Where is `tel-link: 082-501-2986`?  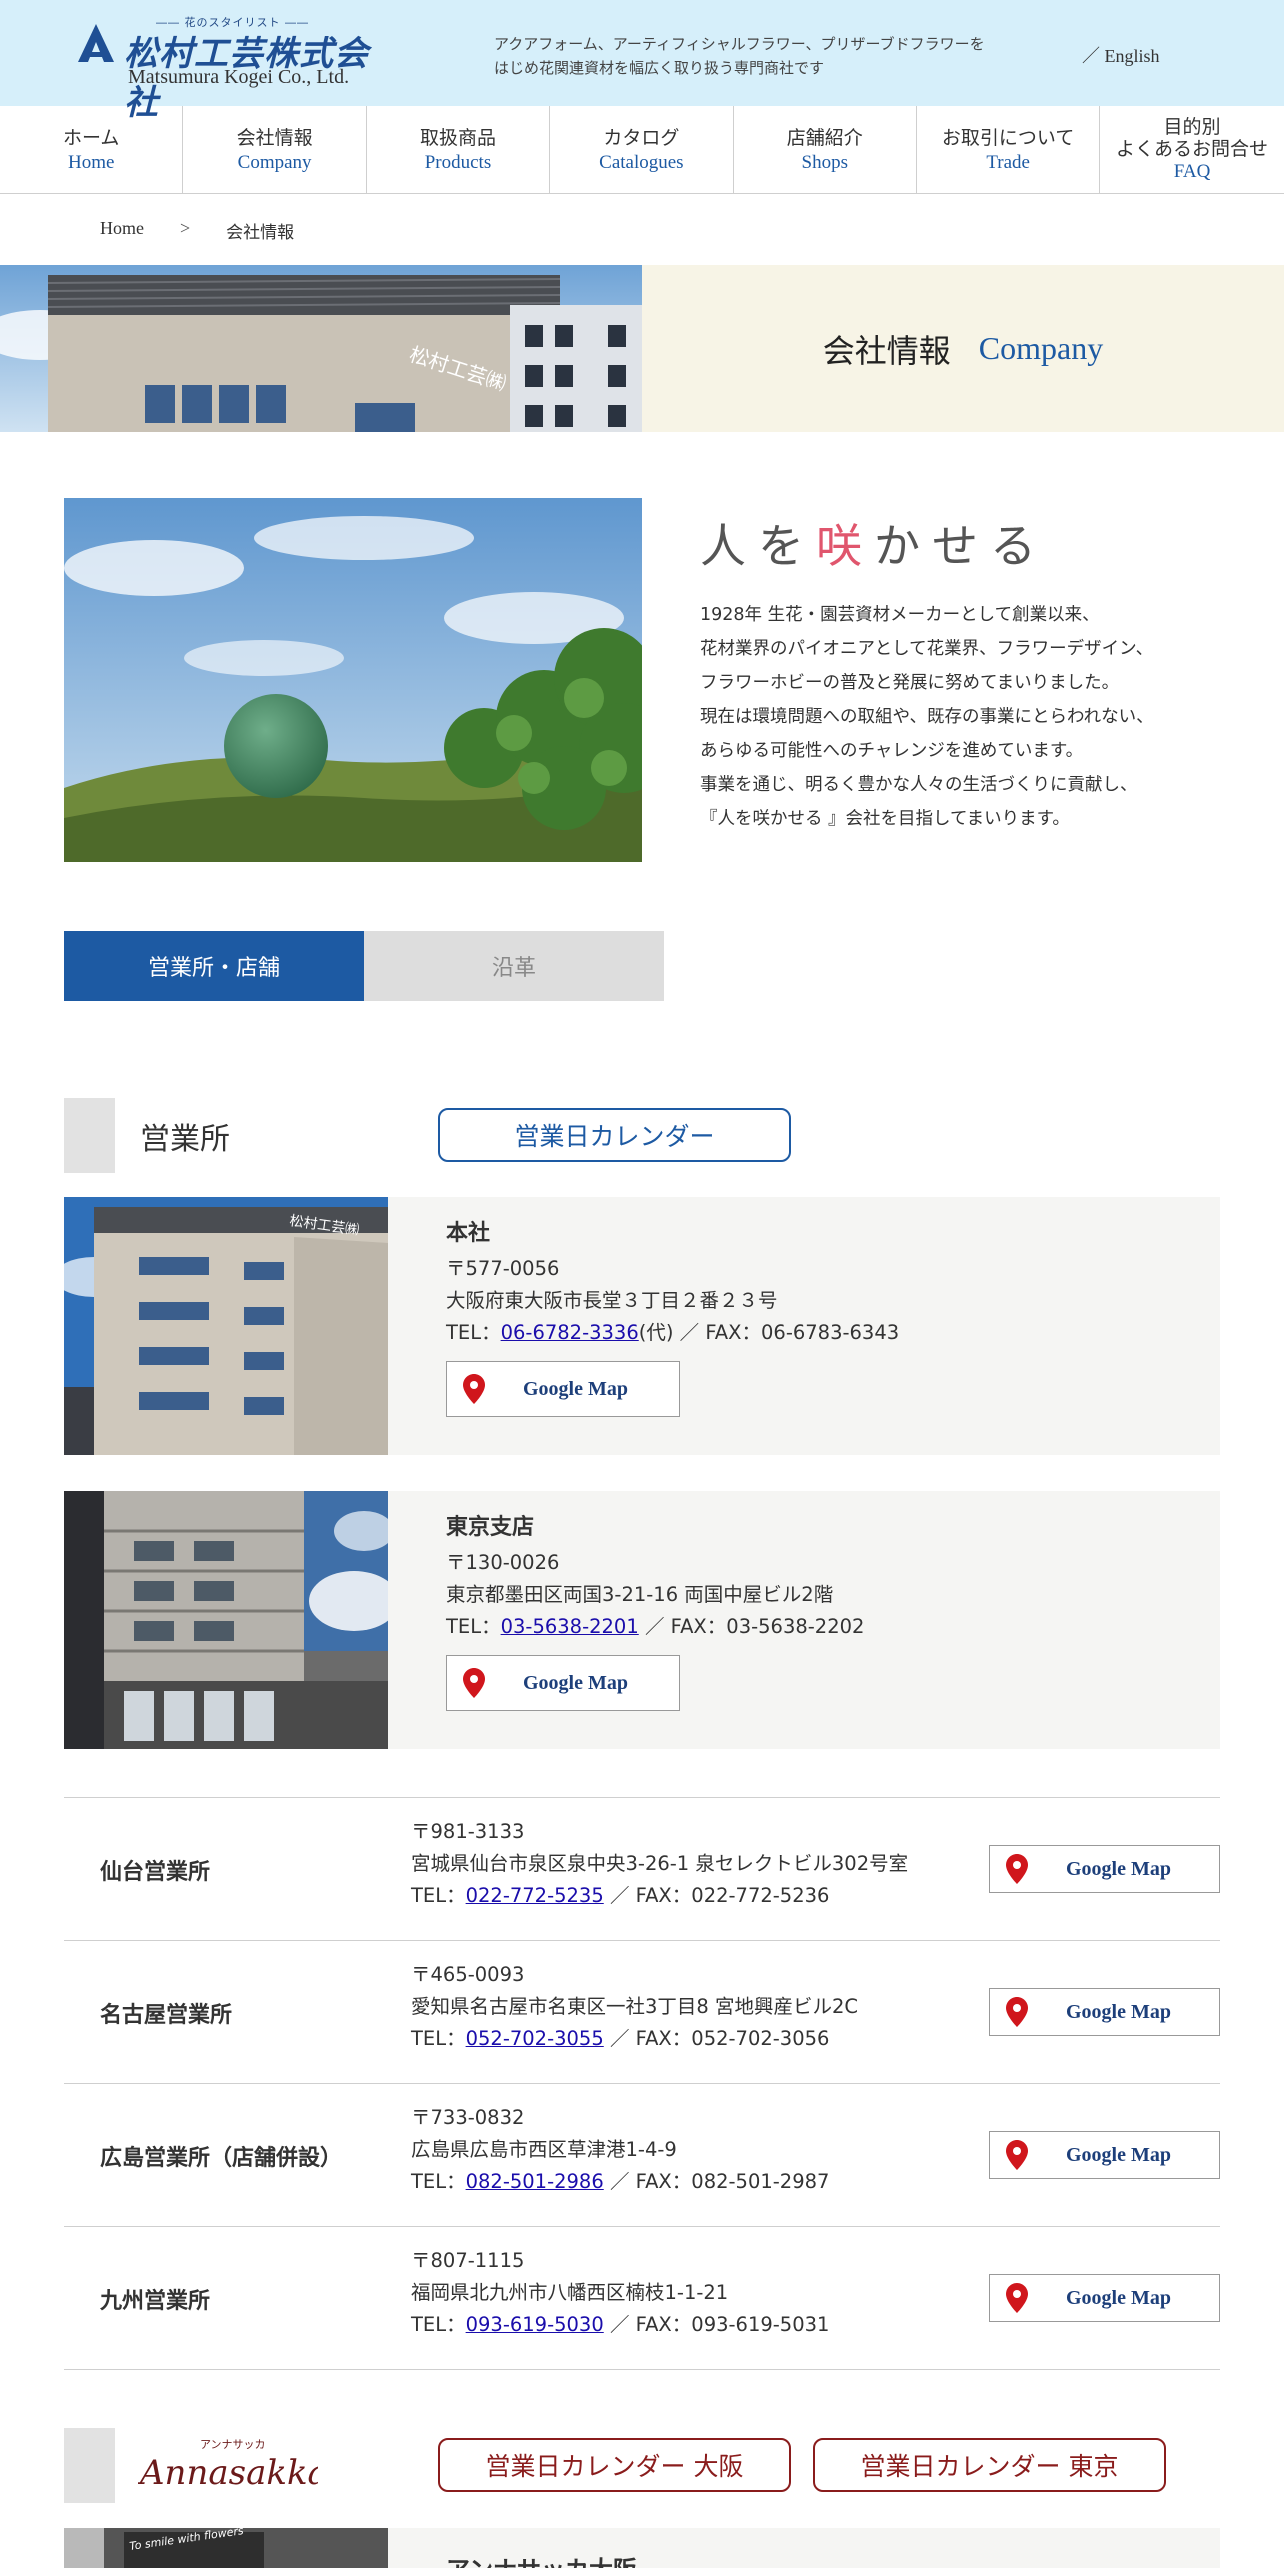 tel-link: 082-501-2986 is located at coordinates (535, 2181).